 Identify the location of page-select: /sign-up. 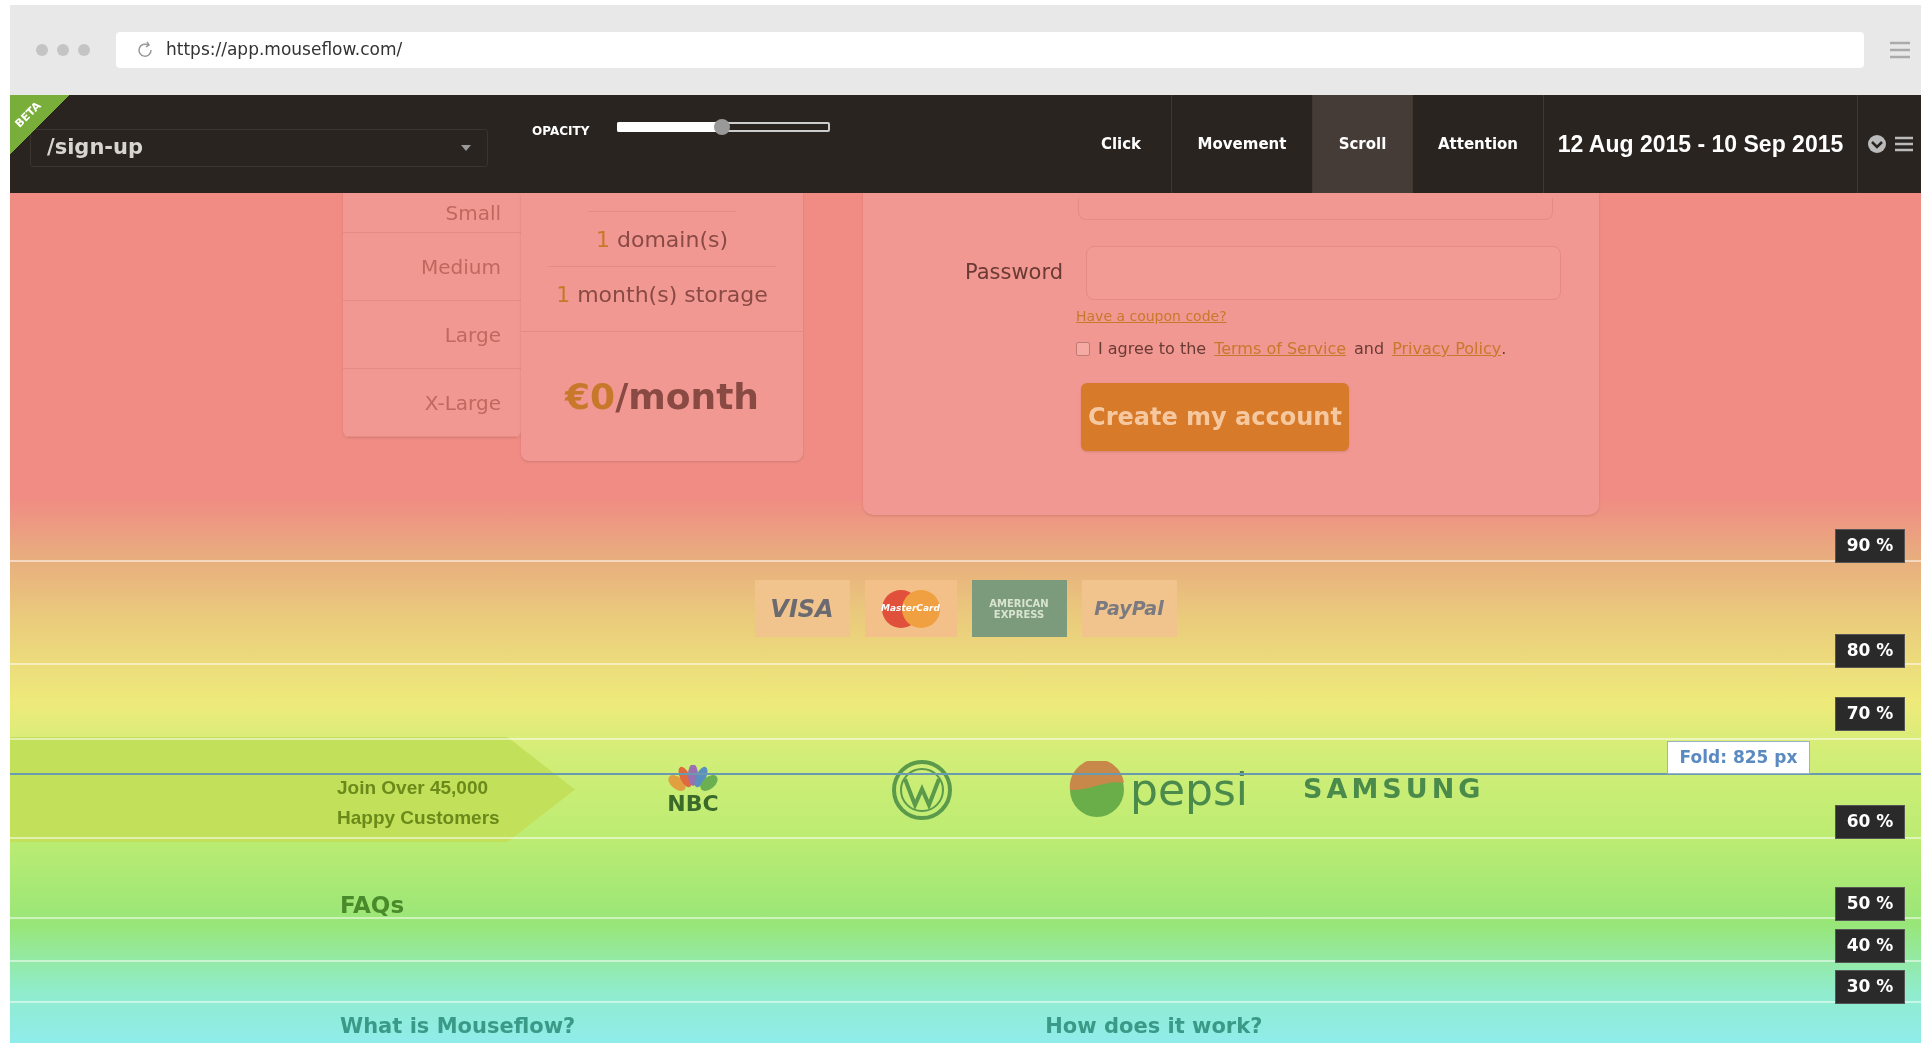
(259, 148).